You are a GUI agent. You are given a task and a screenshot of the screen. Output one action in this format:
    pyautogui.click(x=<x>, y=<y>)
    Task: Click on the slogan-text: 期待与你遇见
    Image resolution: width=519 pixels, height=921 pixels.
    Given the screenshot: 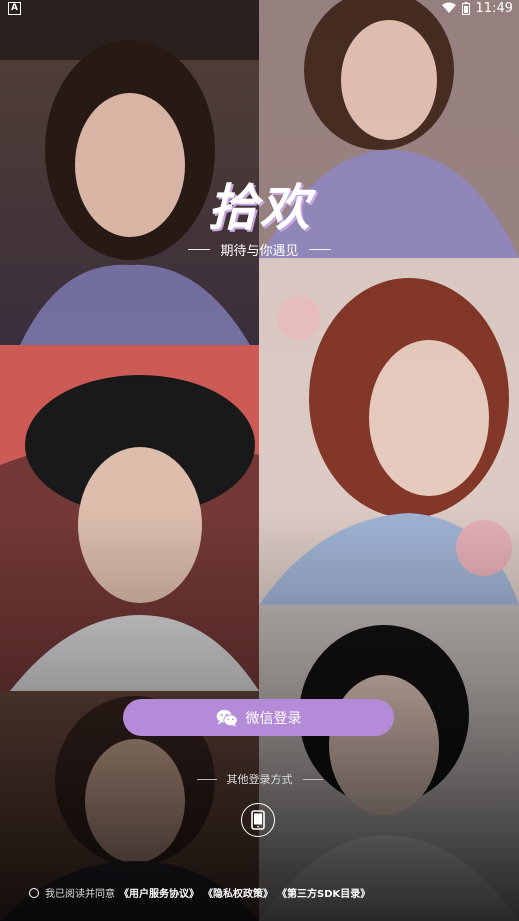 What is the action you would take?
    pyautogui.click(x=259, y=251)
    